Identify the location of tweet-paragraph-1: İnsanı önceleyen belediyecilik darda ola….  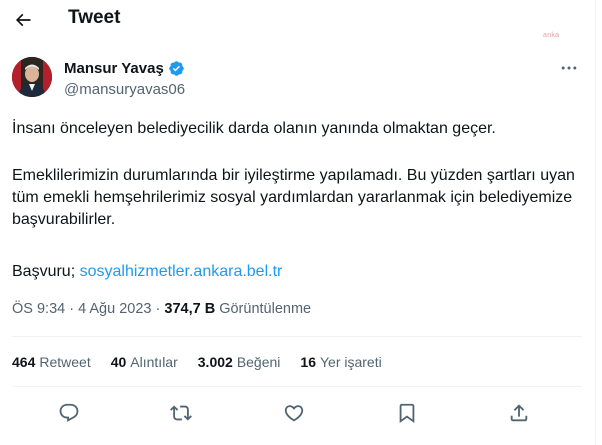
(254, 128).